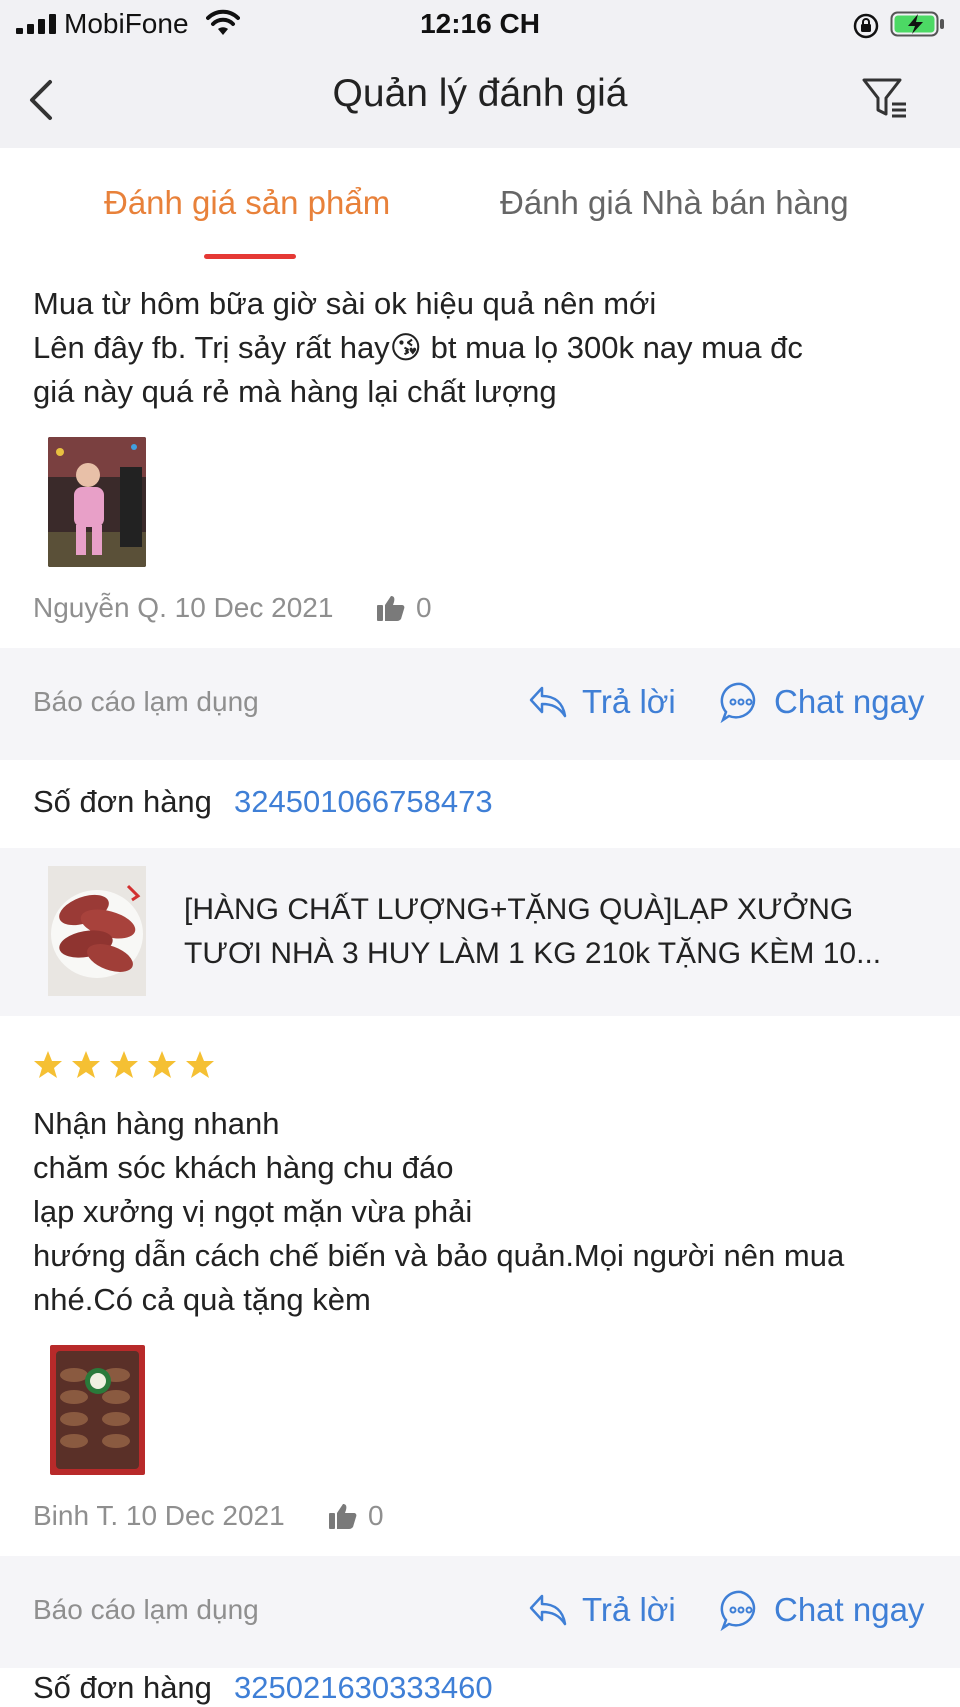  I want to click on star-rating, so click(124, 1065).